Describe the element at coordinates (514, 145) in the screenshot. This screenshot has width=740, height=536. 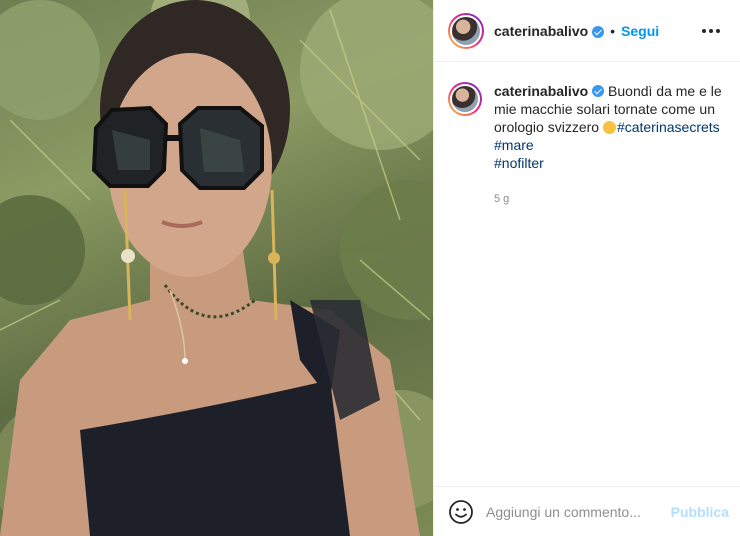
I see `hashtag-link: #mare` at that location.